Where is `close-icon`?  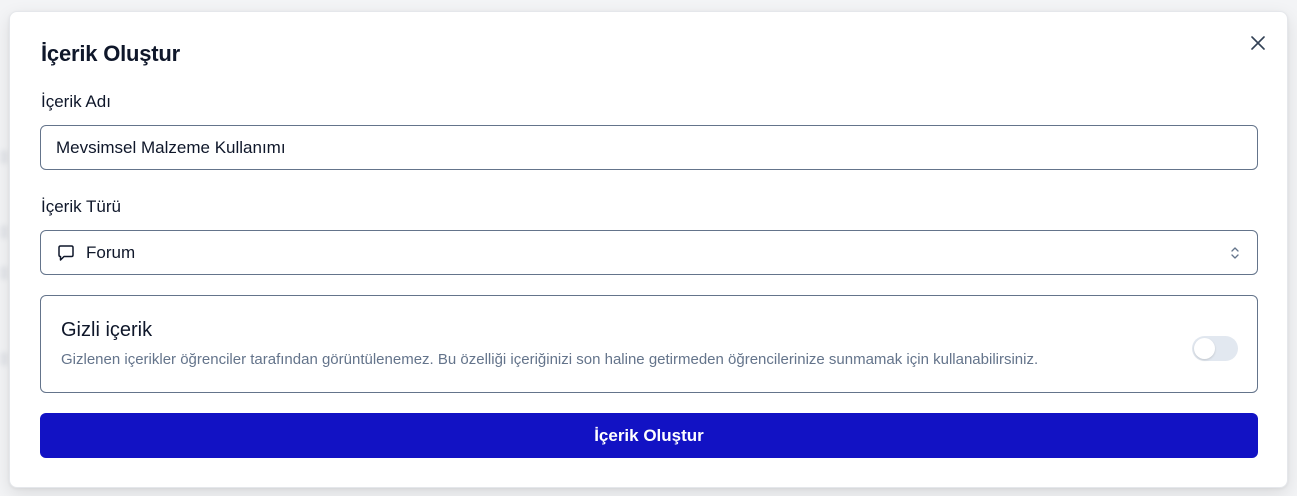
close-icon is located at coordinates (1258, 43).